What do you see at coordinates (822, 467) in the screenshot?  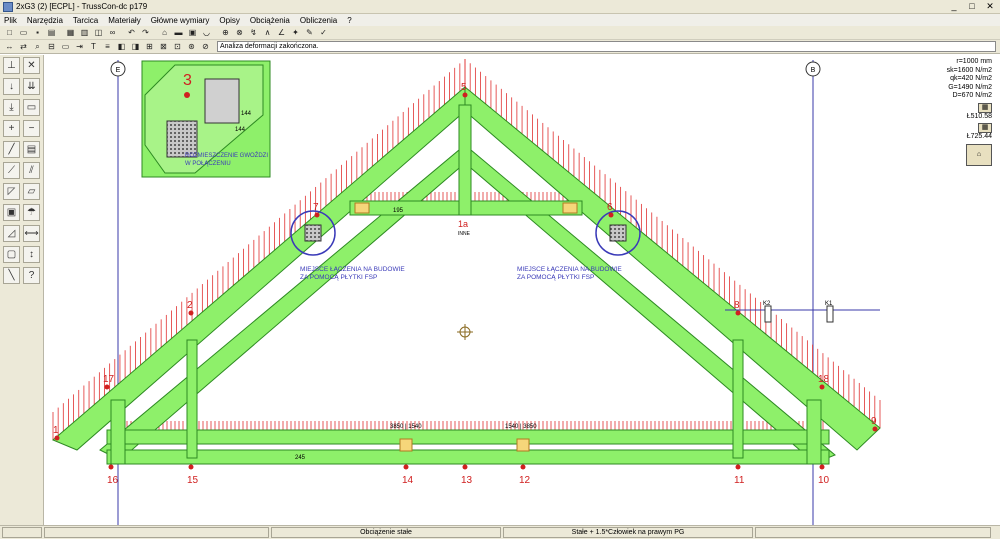 I see `node-n10` at bounding box center [822, 467].